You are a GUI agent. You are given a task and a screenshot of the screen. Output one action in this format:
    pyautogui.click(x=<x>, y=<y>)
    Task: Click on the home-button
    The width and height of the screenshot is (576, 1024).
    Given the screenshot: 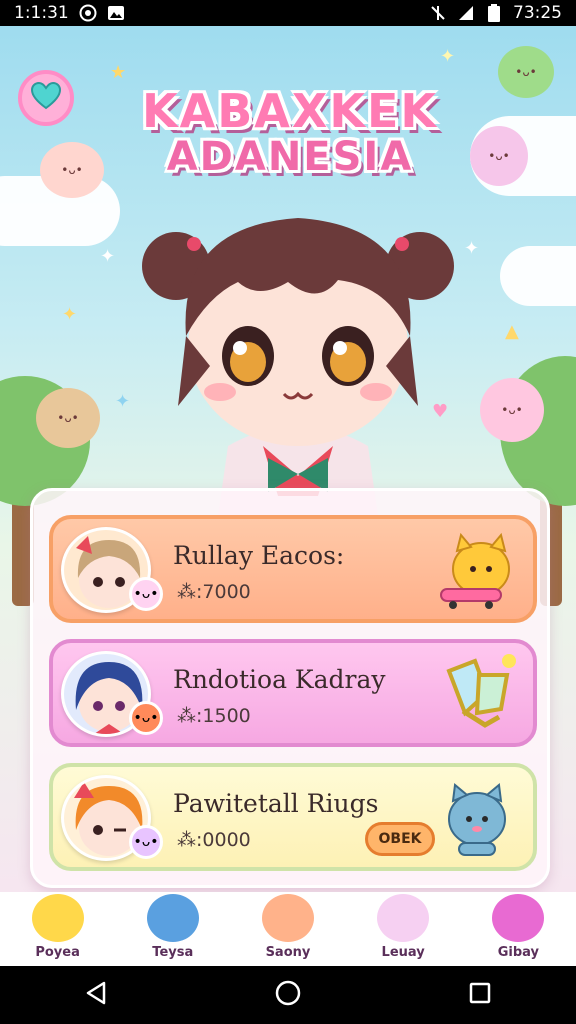 What is the action you would take?
    pyautogui.click(x=288, y=995)
    